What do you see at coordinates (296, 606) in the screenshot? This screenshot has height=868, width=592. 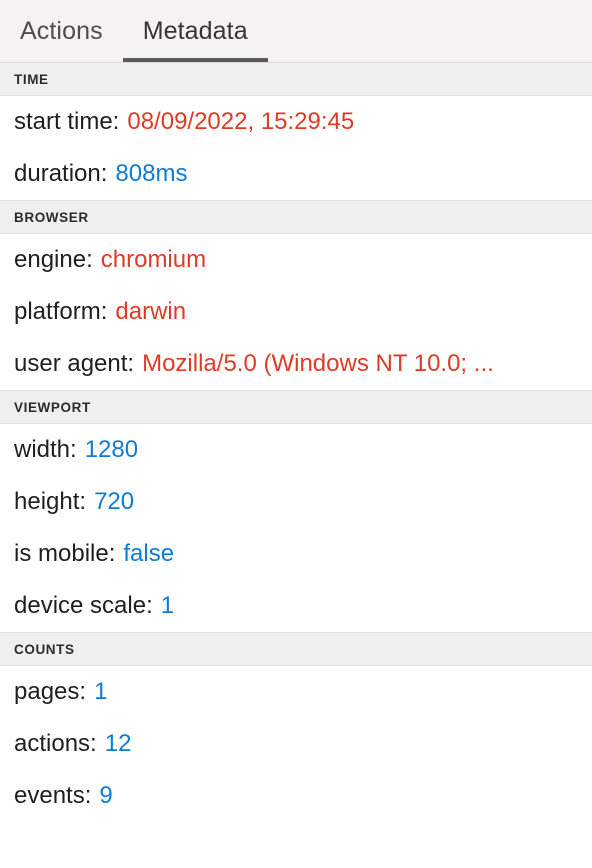 I see `metadata-row-device-scale: device scale: 1` at bounding box center [296, 606].